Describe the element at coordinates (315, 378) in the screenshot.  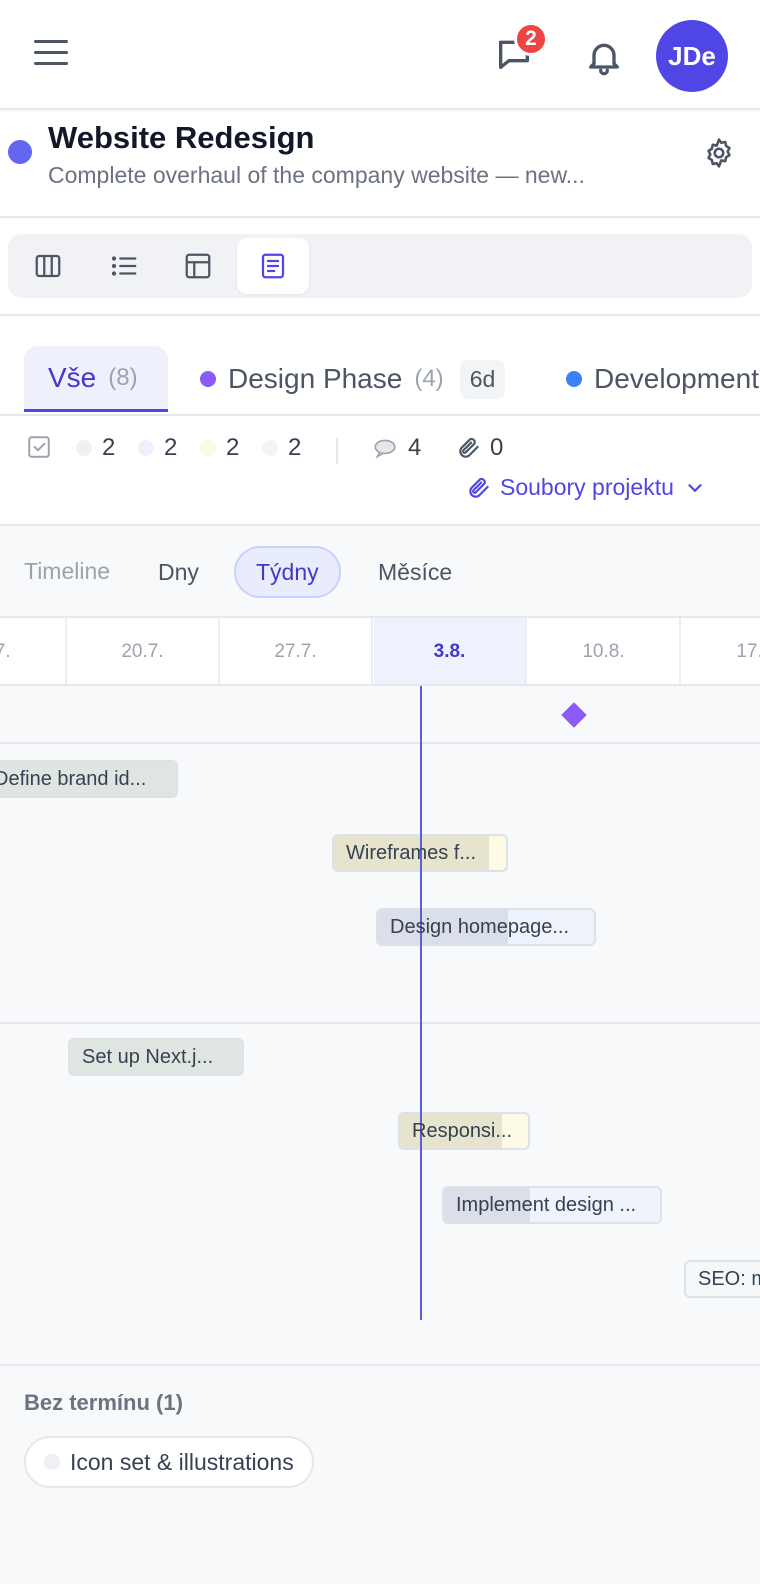
I see `phase-tab-label: Design Phase` at that location.